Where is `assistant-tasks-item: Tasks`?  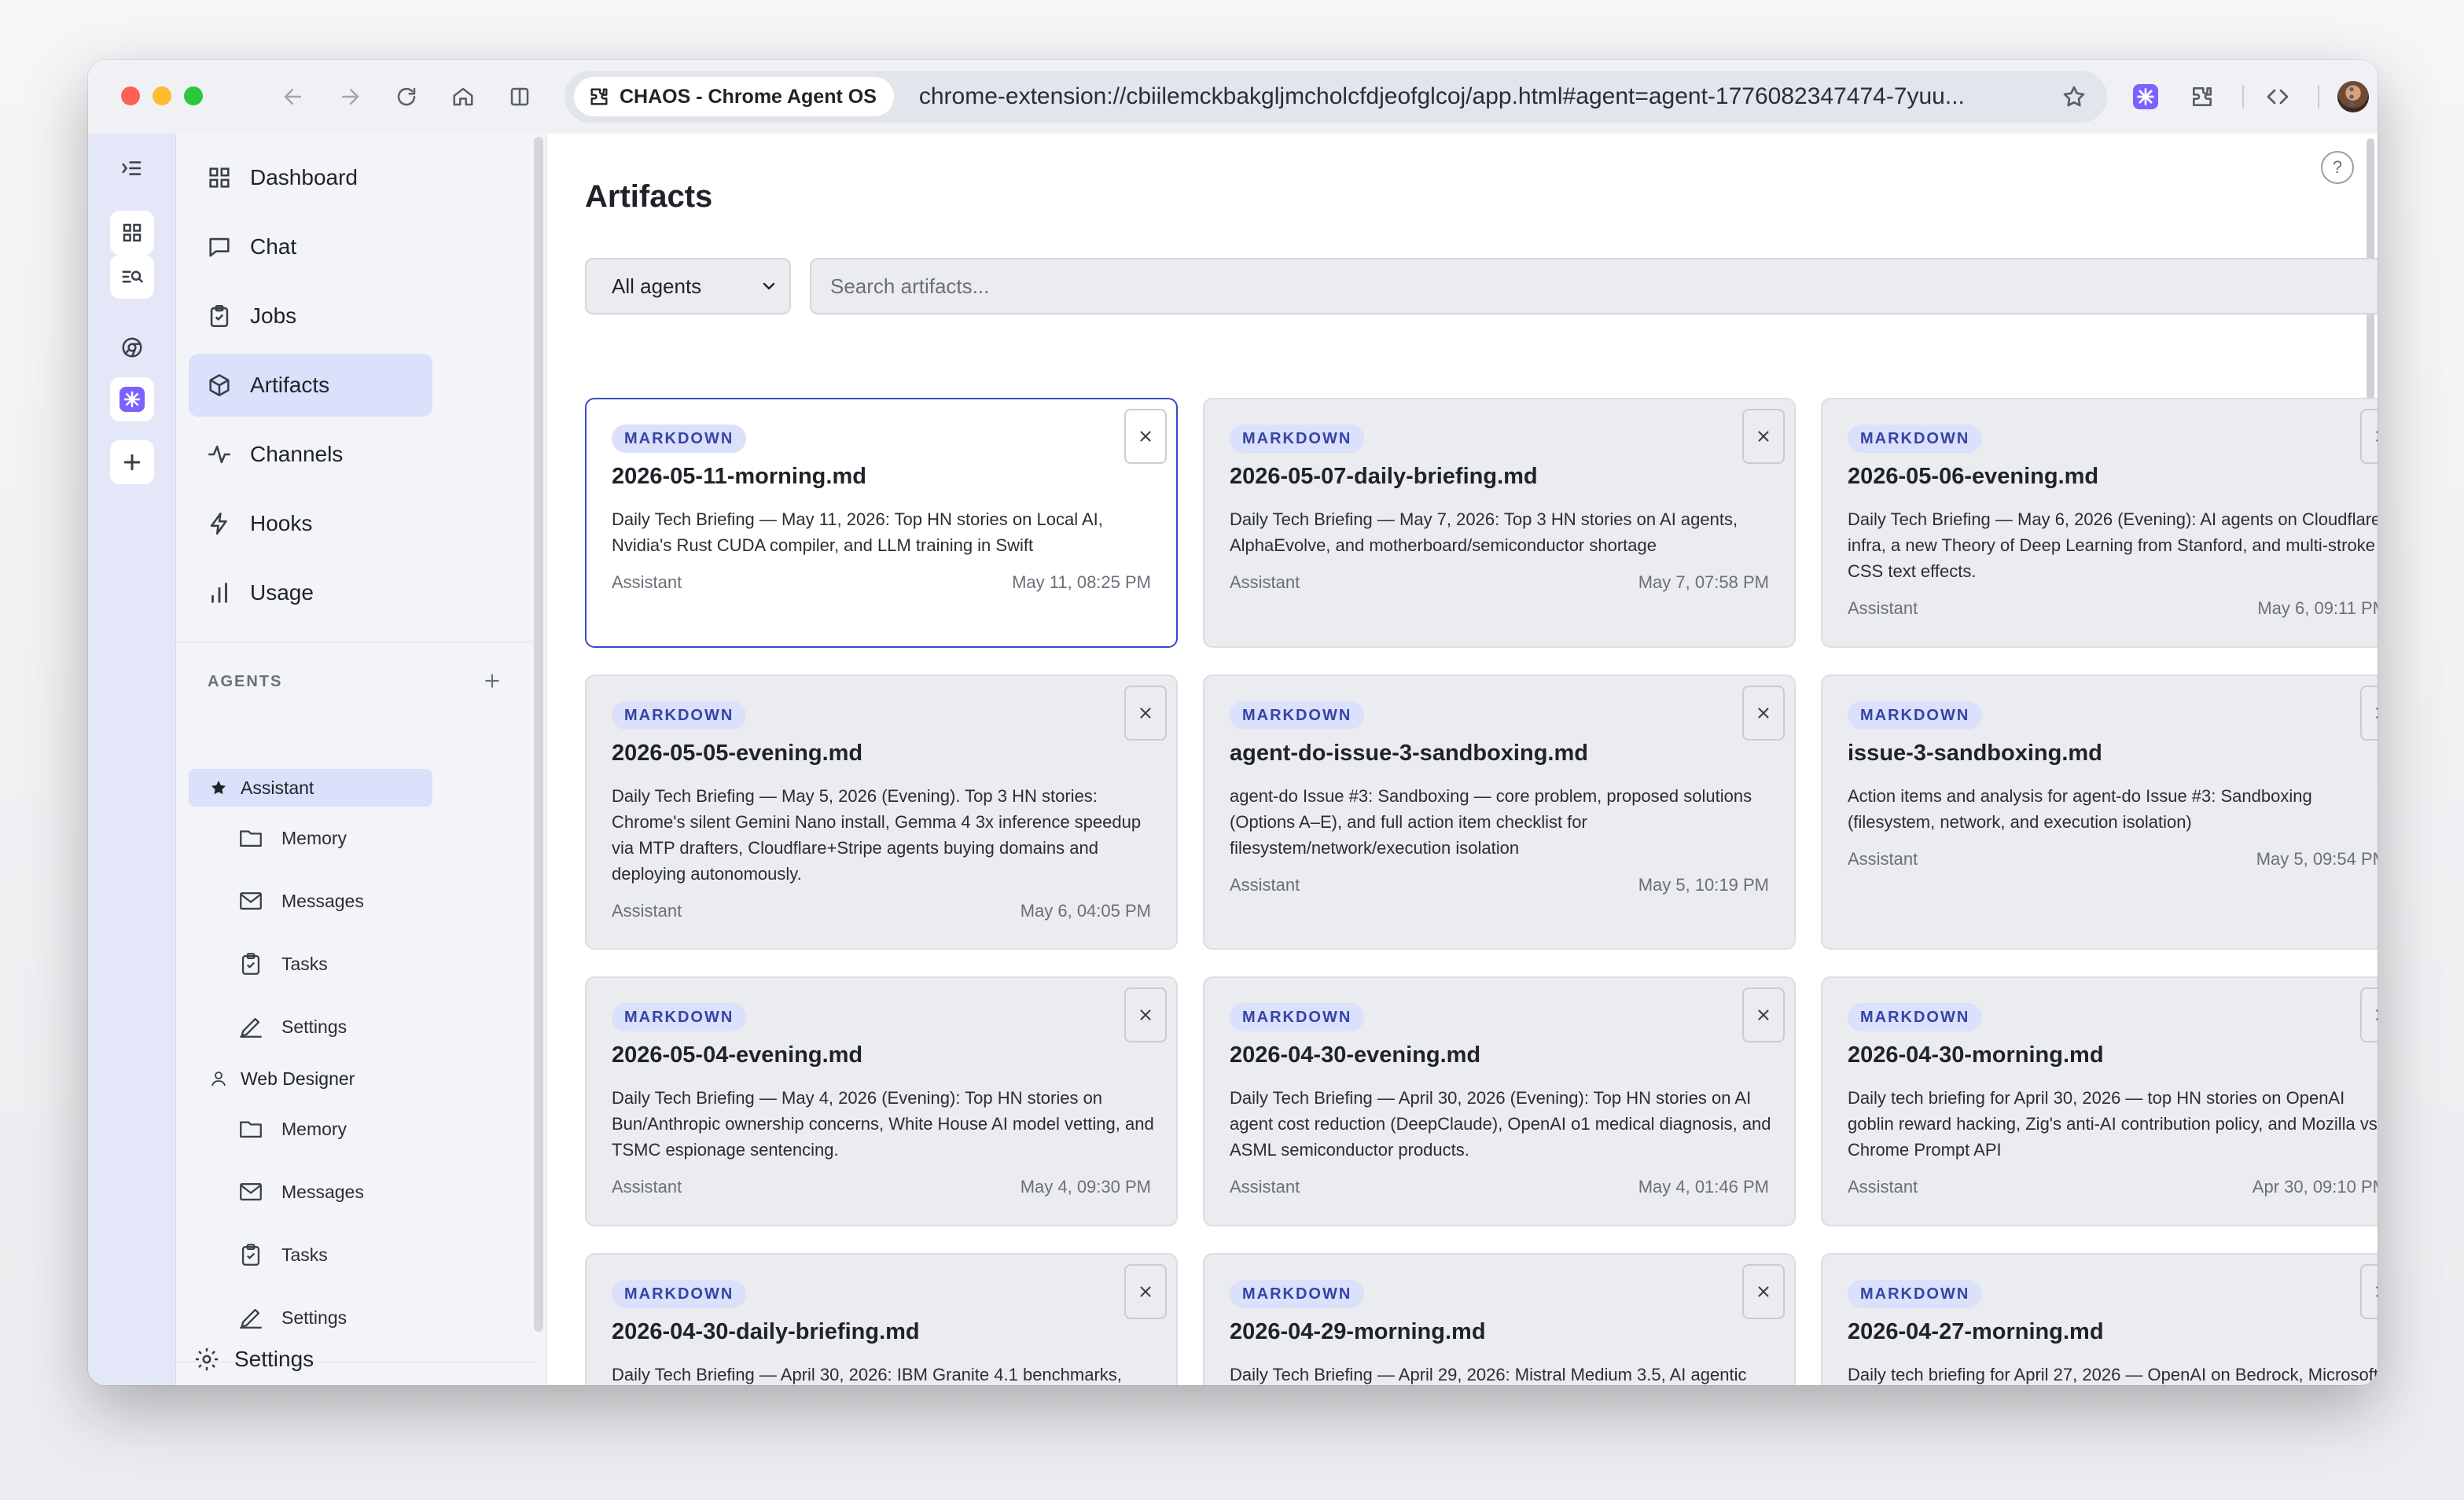
assistant-tasks-item: Tasks is located at coordinates (339, 964).